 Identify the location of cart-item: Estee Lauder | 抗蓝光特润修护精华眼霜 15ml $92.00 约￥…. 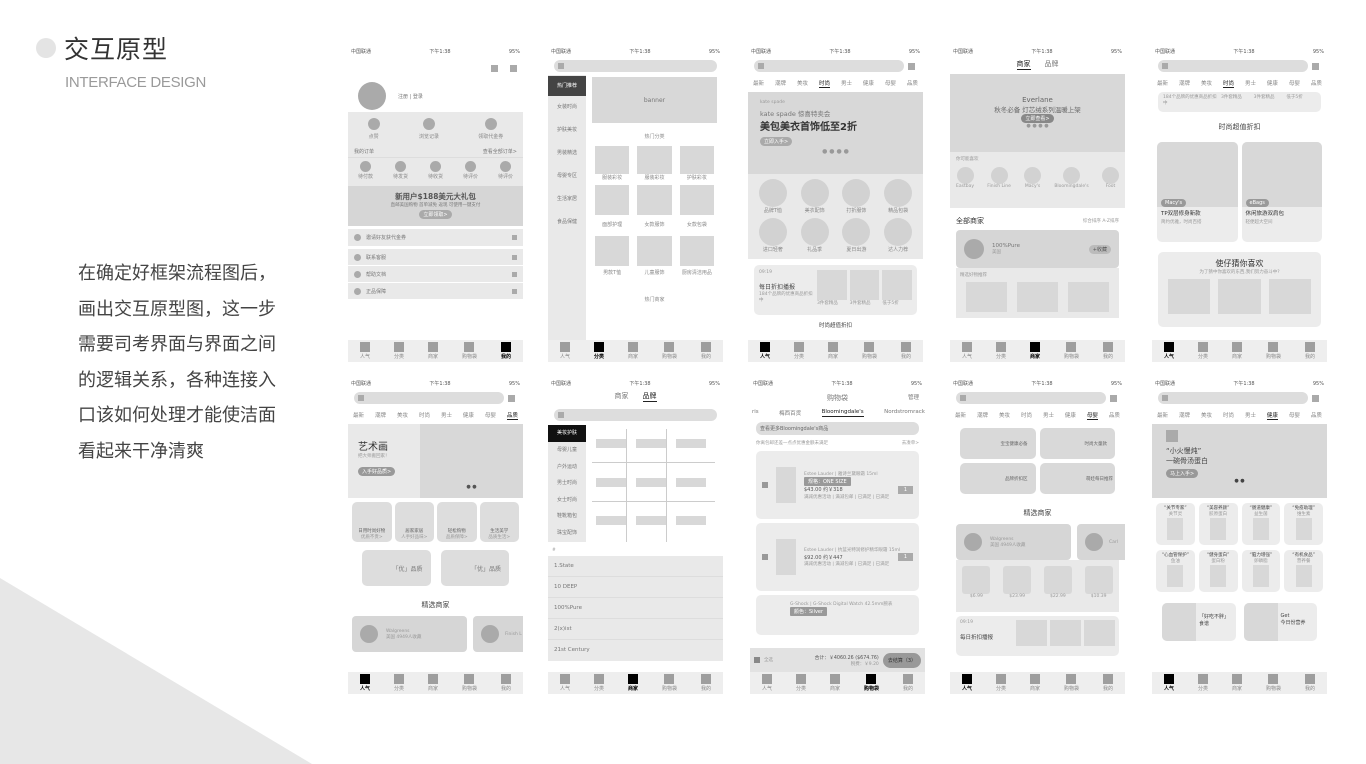
(837, 557).